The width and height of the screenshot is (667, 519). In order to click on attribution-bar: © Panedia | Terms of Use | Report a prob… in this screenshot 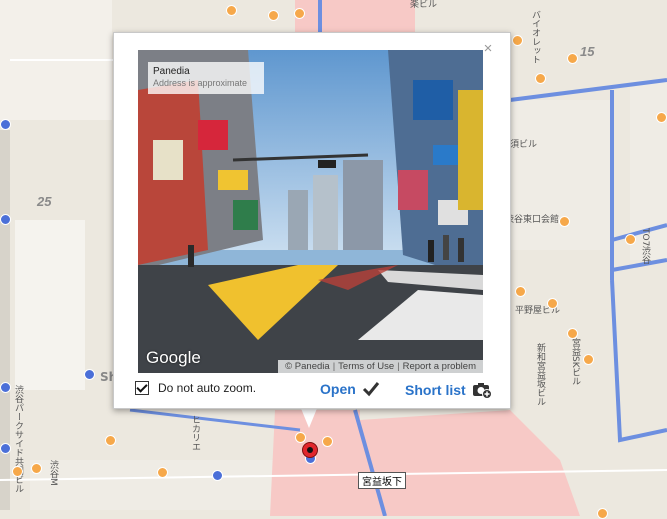, I will do `click(380, 366)`.